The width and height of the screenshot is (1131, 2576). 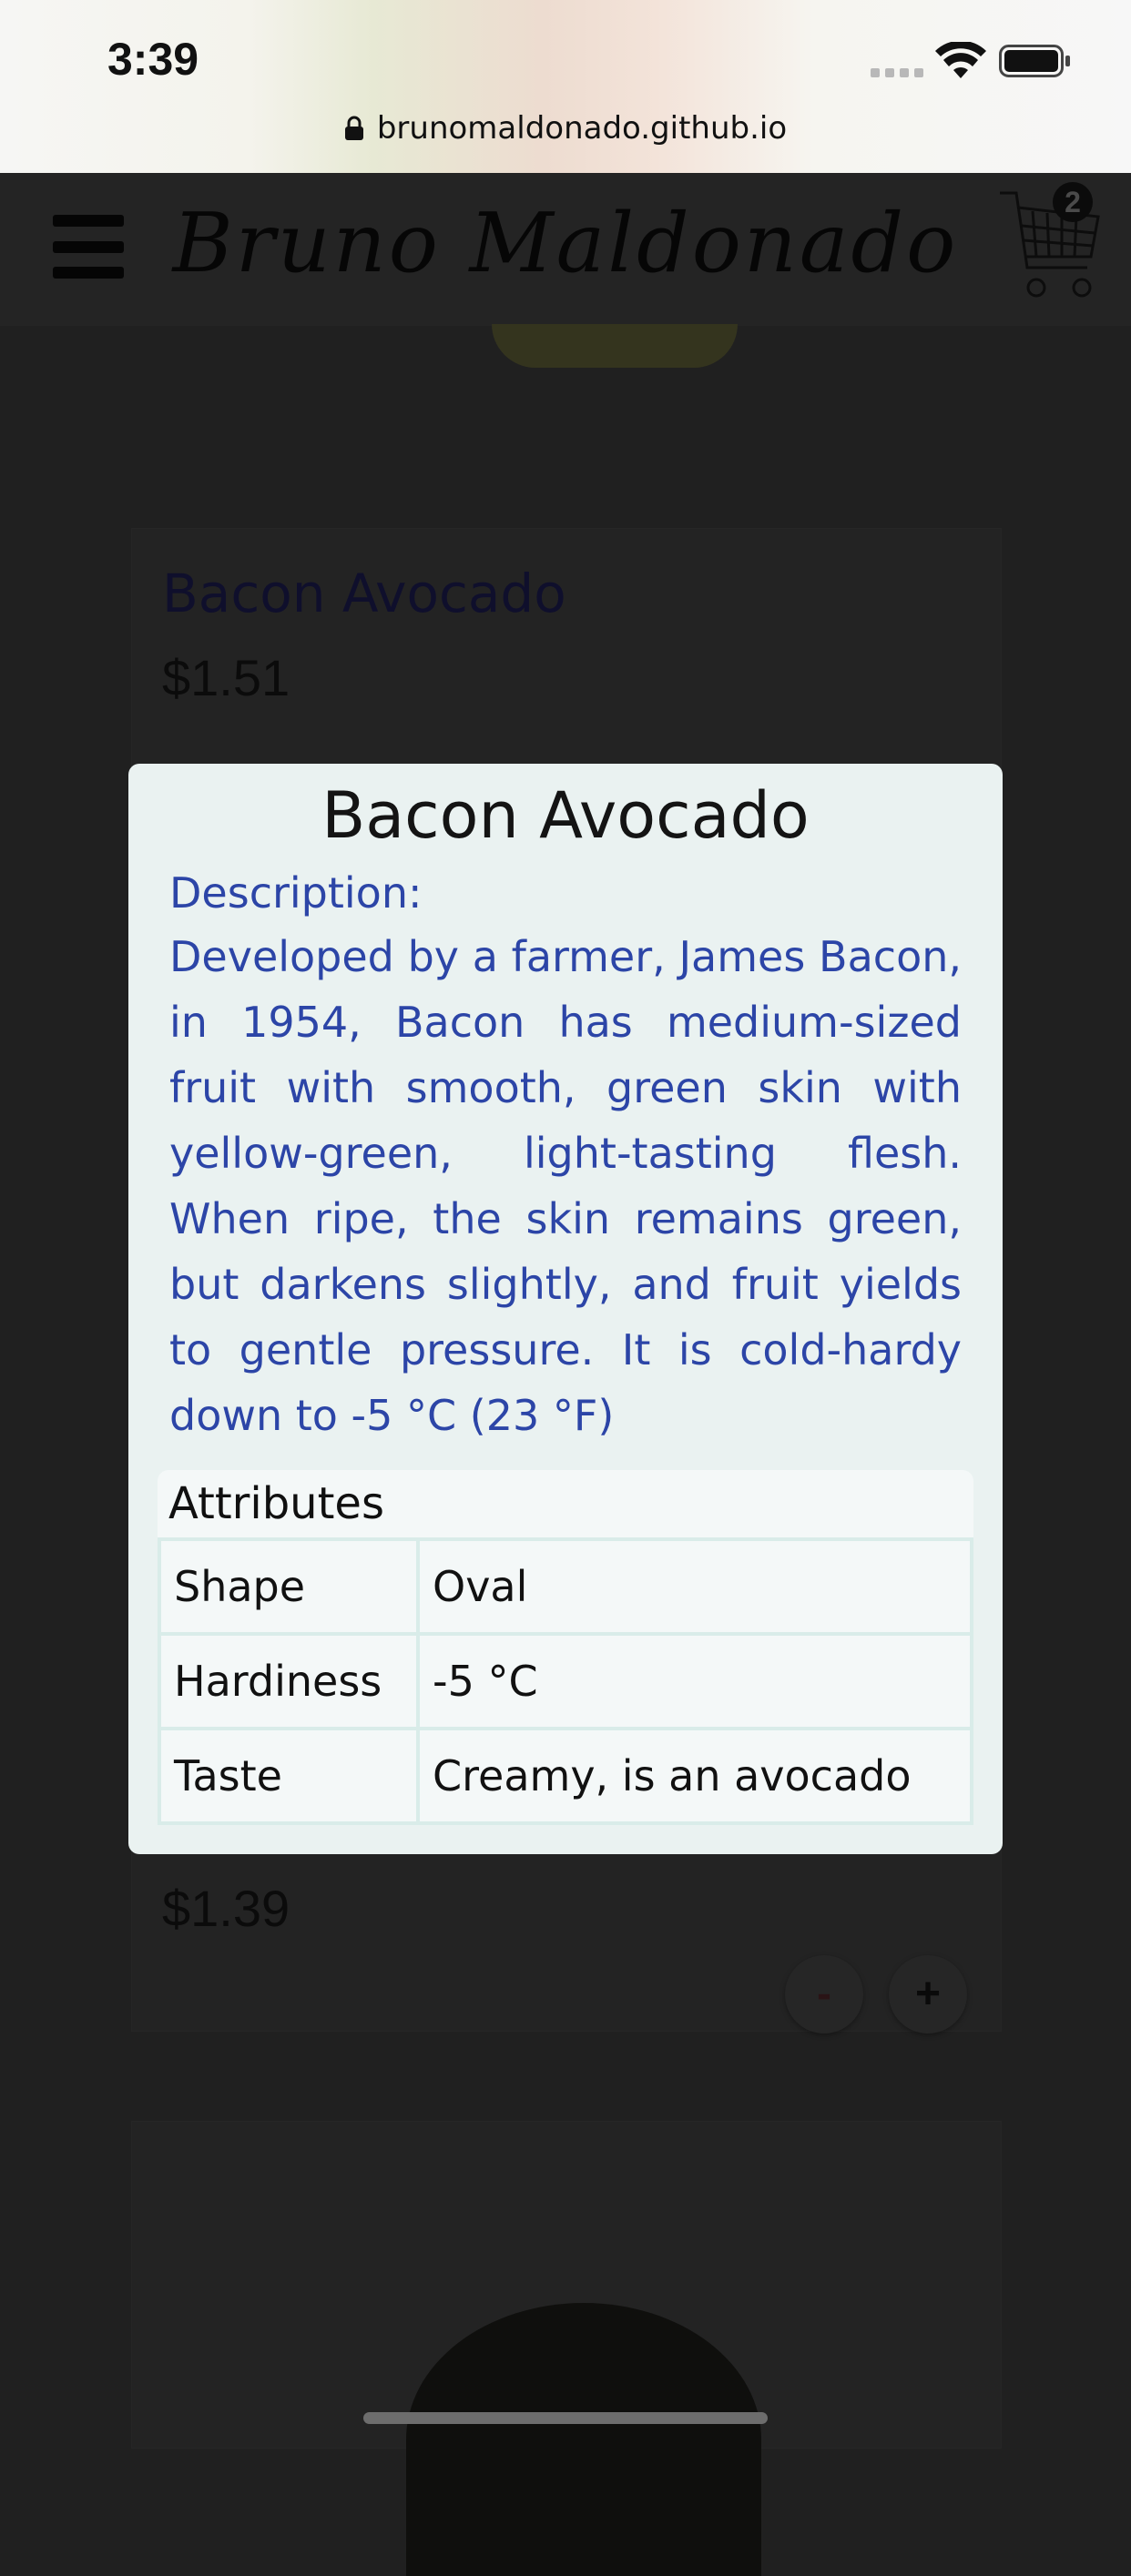 I want to click on attribute-value: -5 °C, so click(x=695, y=1681).